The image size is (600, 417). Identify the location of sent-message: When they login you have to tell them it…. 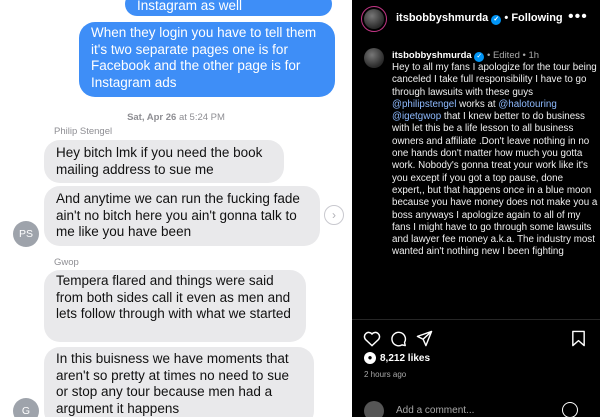
(207, 59).